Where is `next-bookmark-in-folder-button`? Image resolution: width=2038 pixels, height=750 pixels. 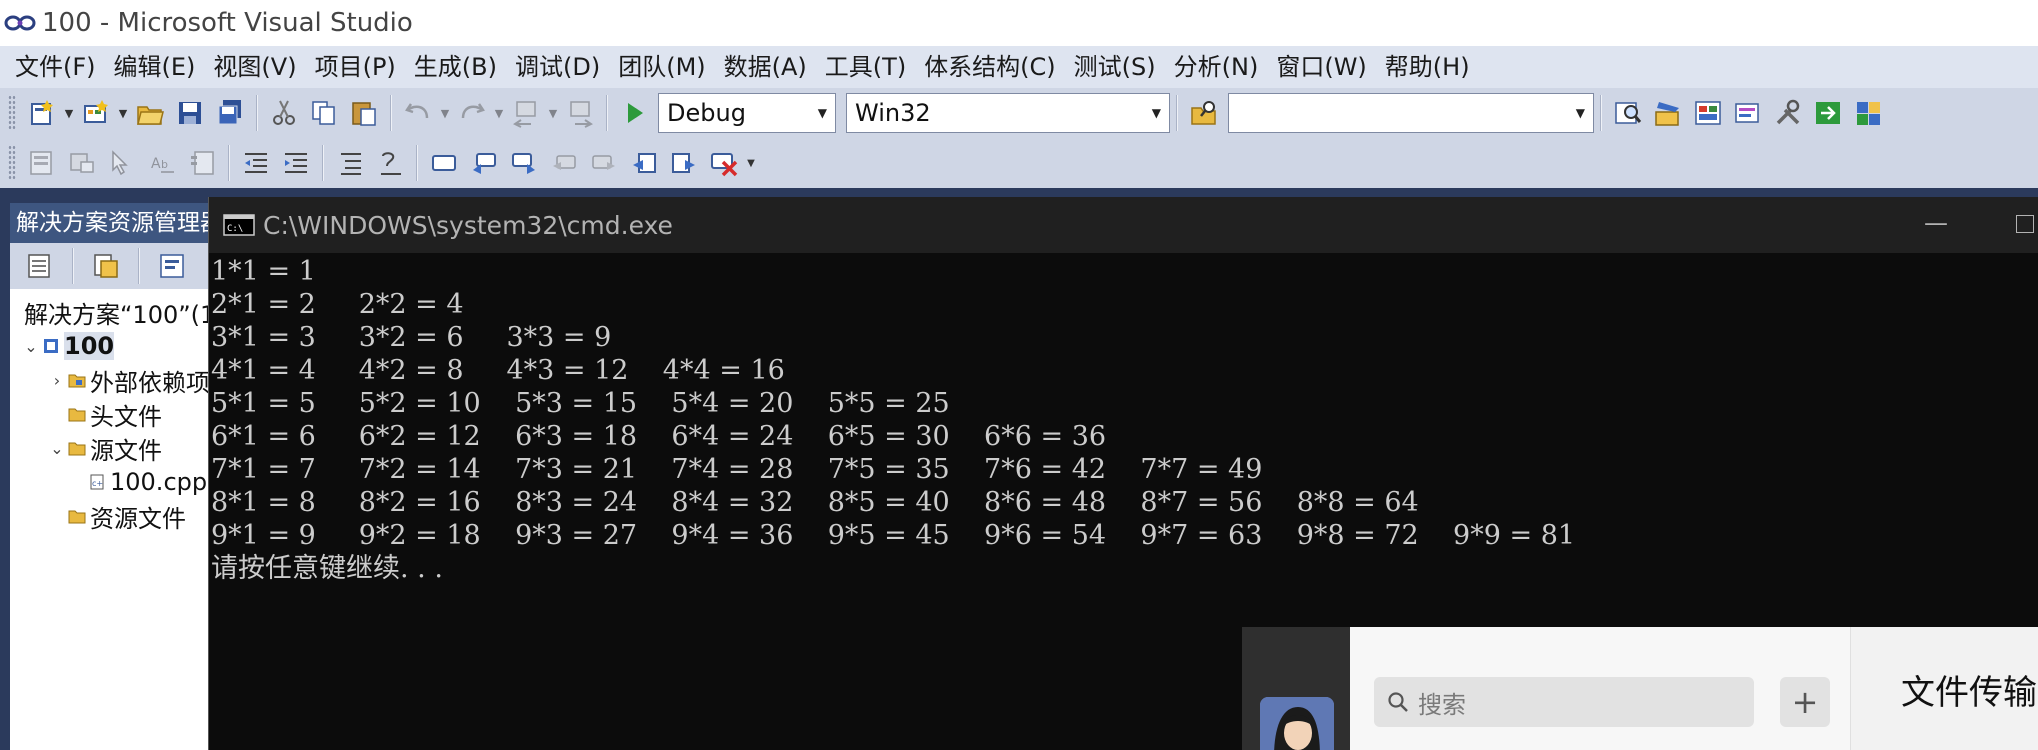
next-bookmark-in-folder-button is located at coordinates (604, 163).